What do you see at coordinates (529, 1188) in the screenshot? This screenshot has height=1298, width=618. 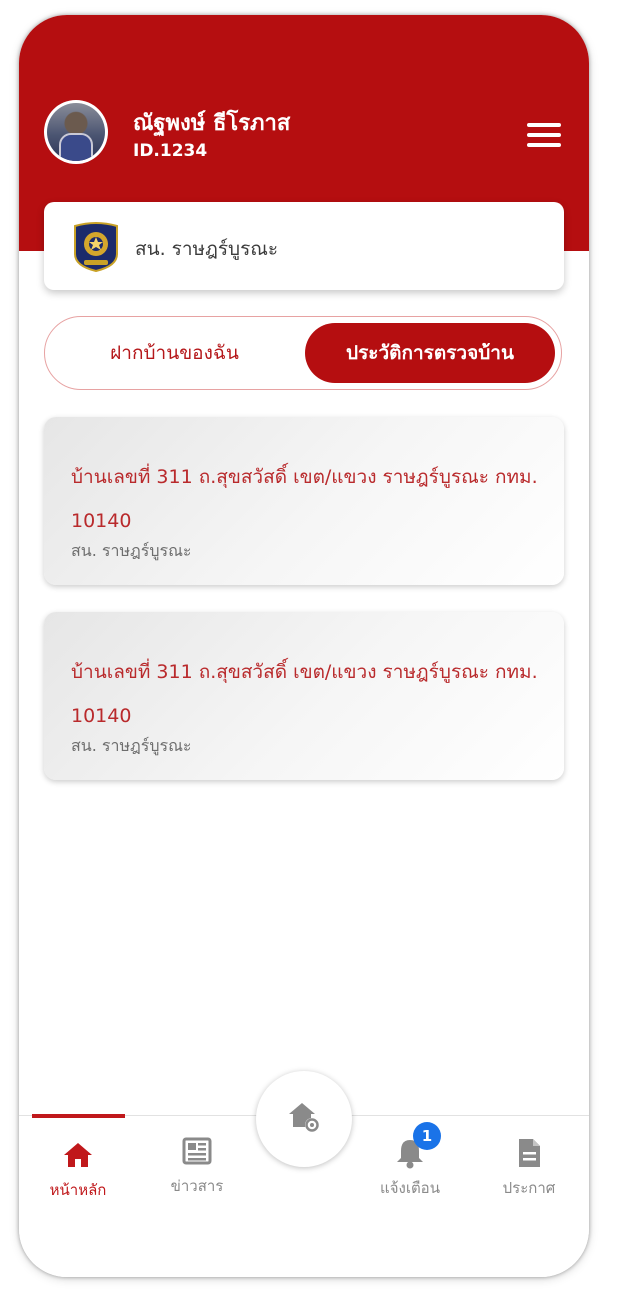 I see `nav-announcements-label: ประกาศ` at bounding box center [529, 1188].